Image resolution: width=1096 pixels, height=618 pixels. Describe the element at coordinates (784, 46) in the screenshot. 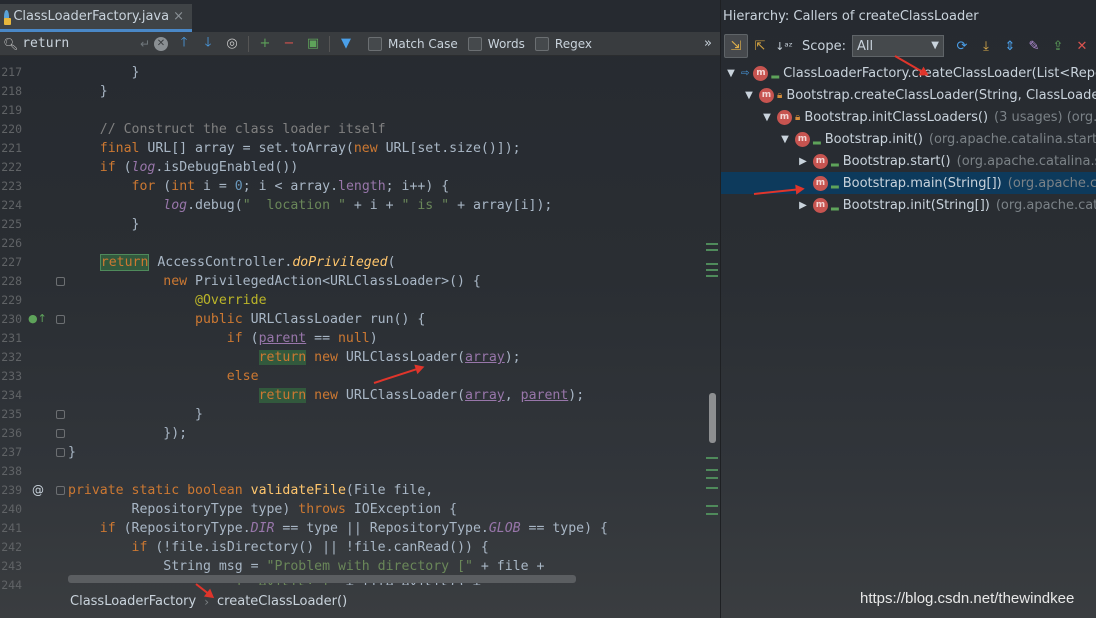

I see `sort-alphabetically-icon: ↓ᵃᶻ` at that location.